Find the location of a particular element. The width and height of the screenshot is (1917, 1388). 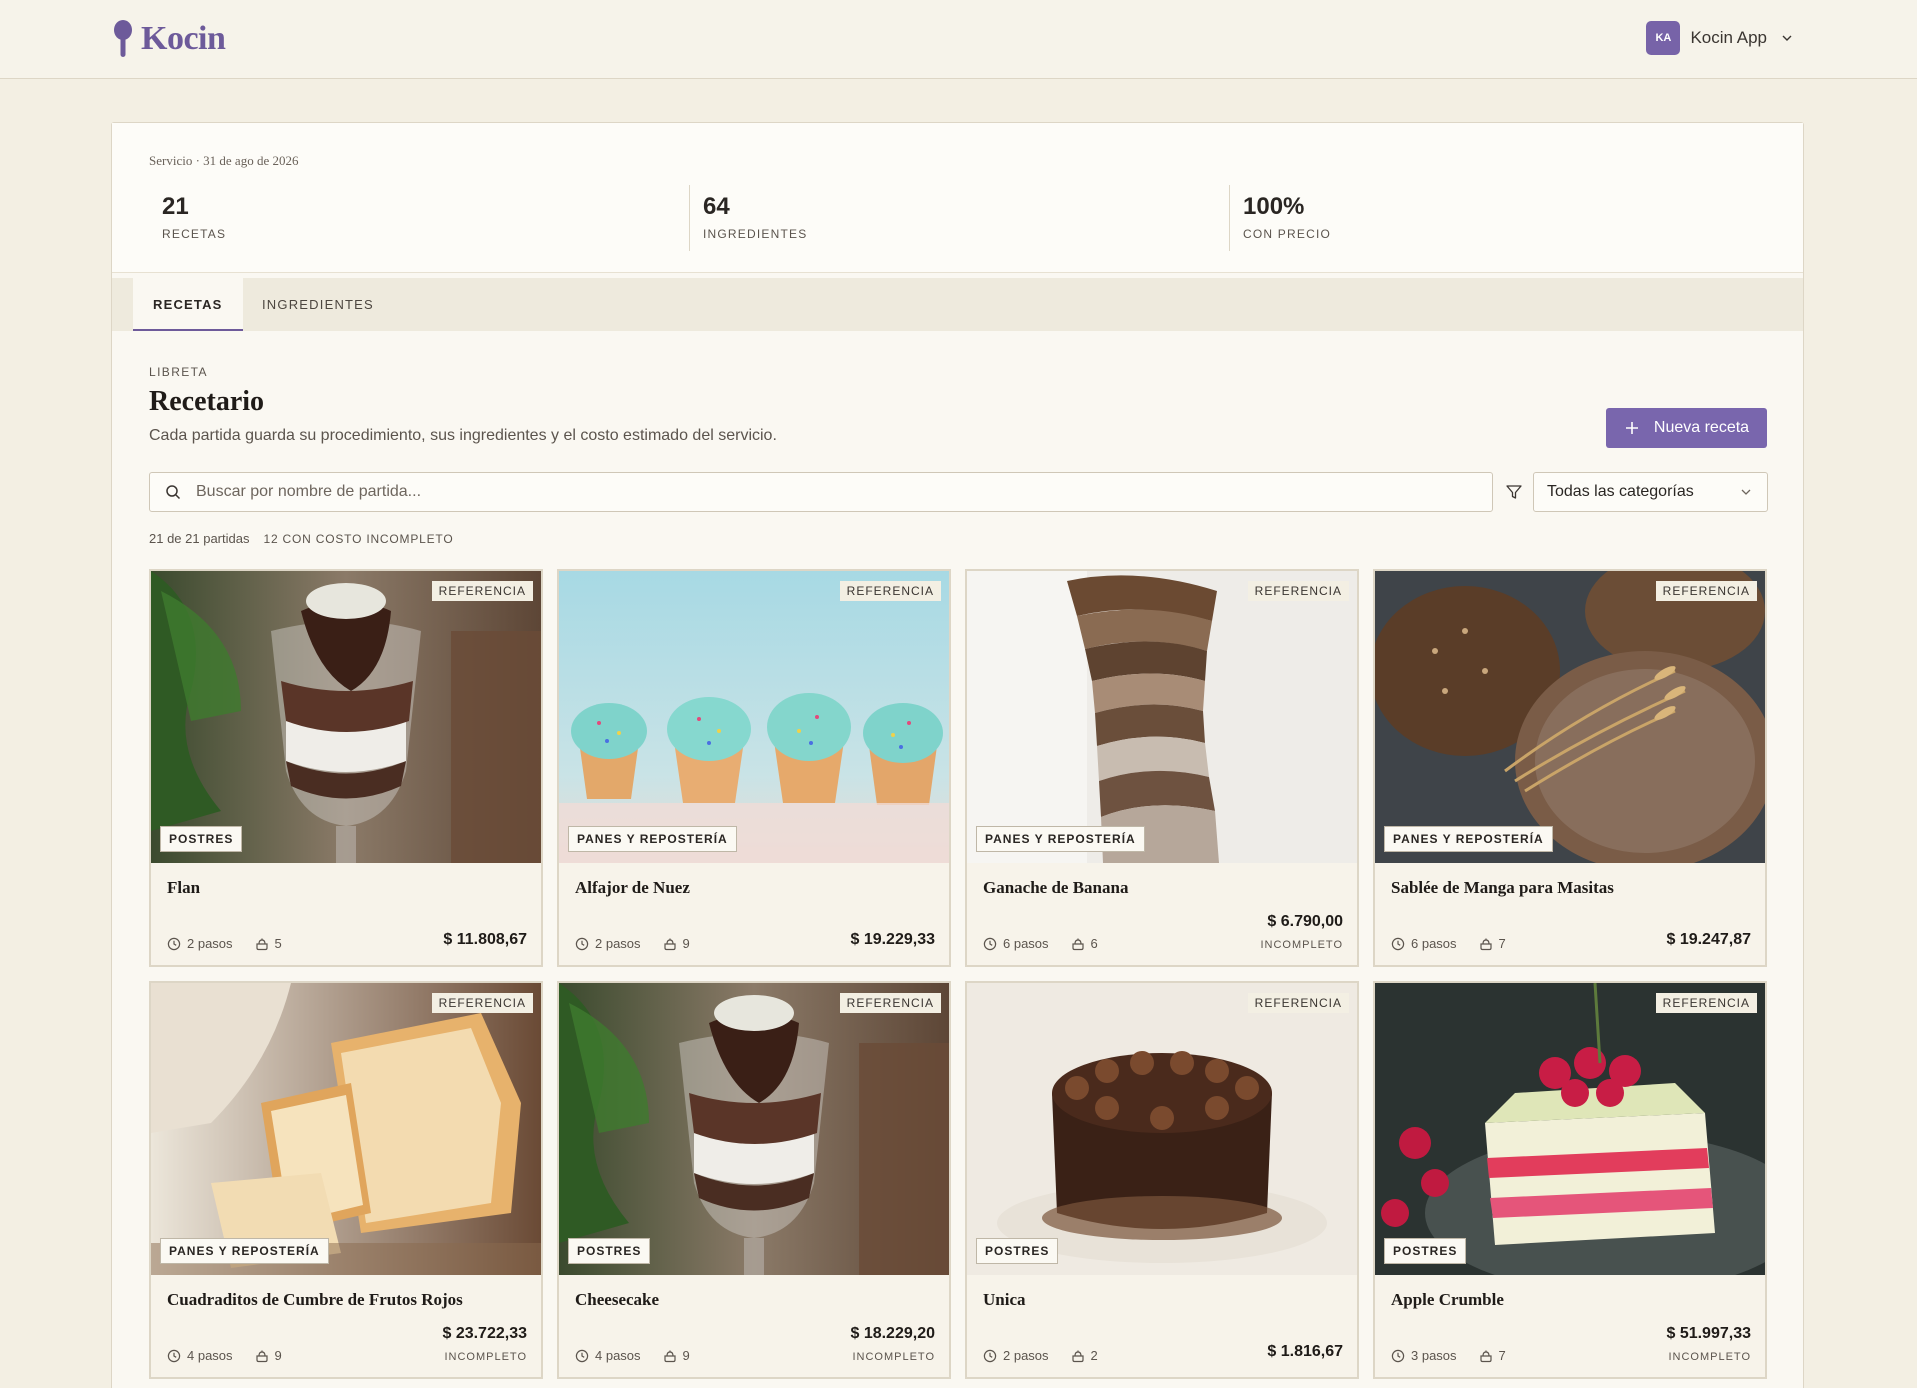

recipe-meta: 2 pasos 5 is located at coordinates (224, 943).